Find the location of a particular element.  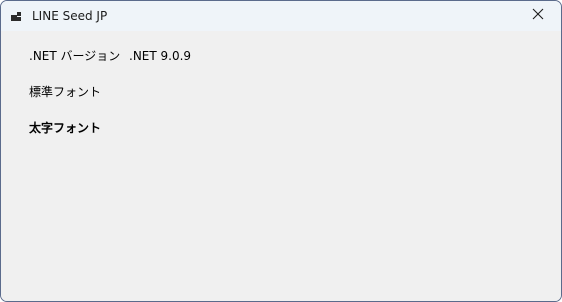

close-icon is located at coordinates (538, 16).